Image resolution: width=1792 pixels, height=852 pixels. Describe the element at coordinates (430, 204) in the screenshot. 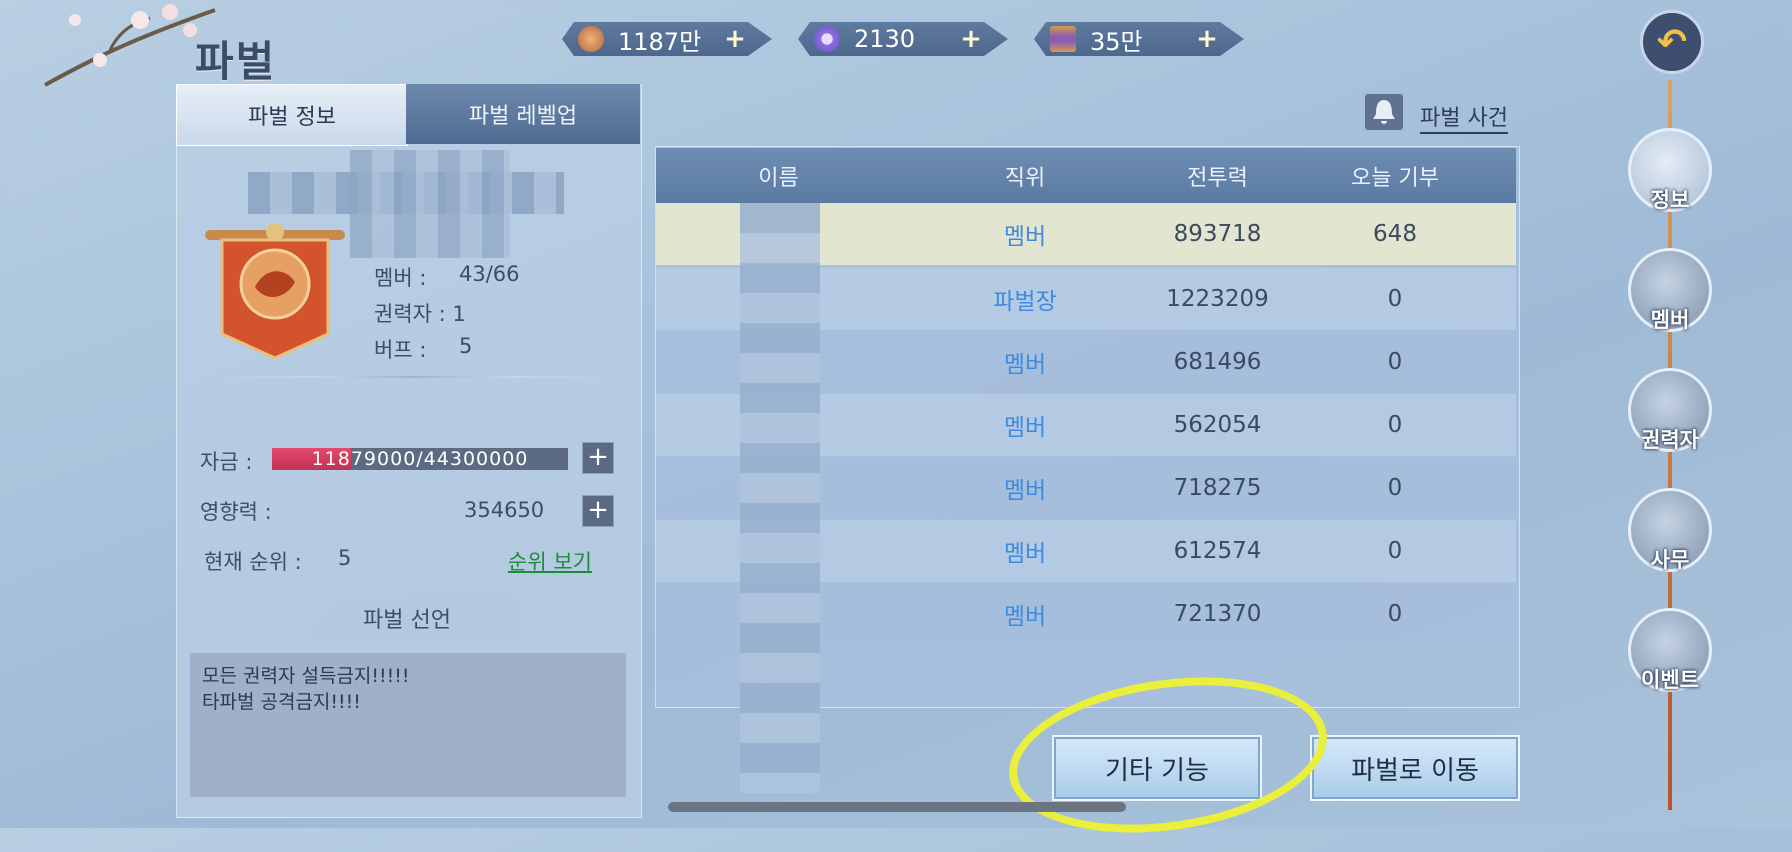

I see `guild-name-blur` at that location.